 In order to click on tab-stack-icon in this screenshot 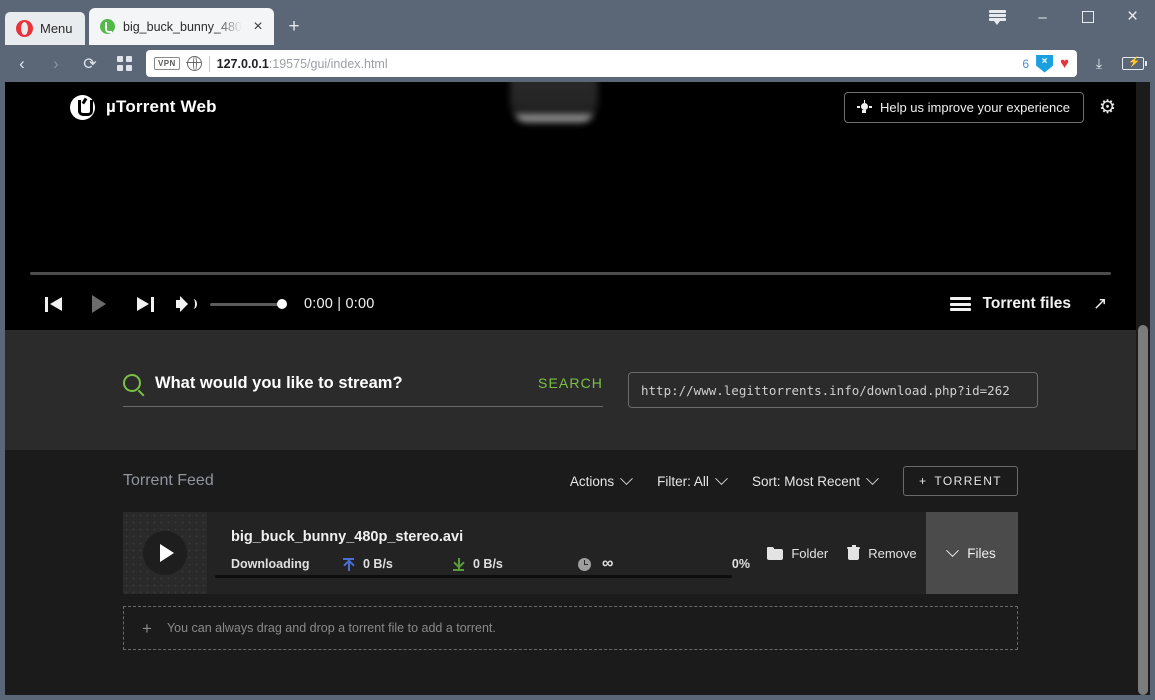, I will do `click(997, 17)`.